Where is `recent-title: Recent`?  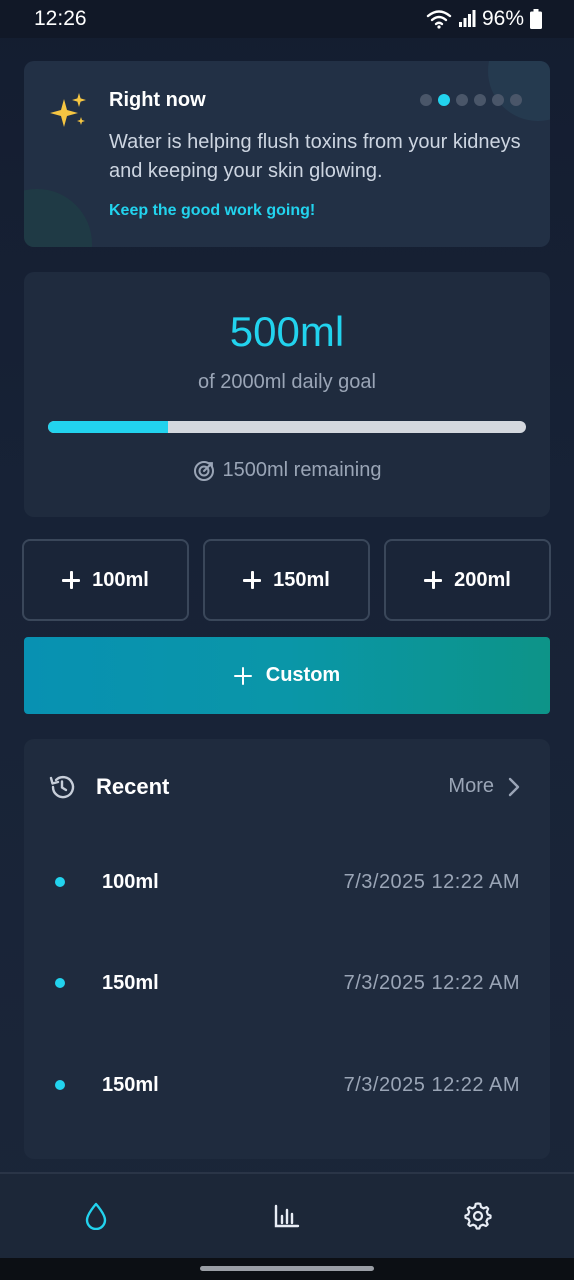 recent-title: Recent is located at coordinates (133, 786).